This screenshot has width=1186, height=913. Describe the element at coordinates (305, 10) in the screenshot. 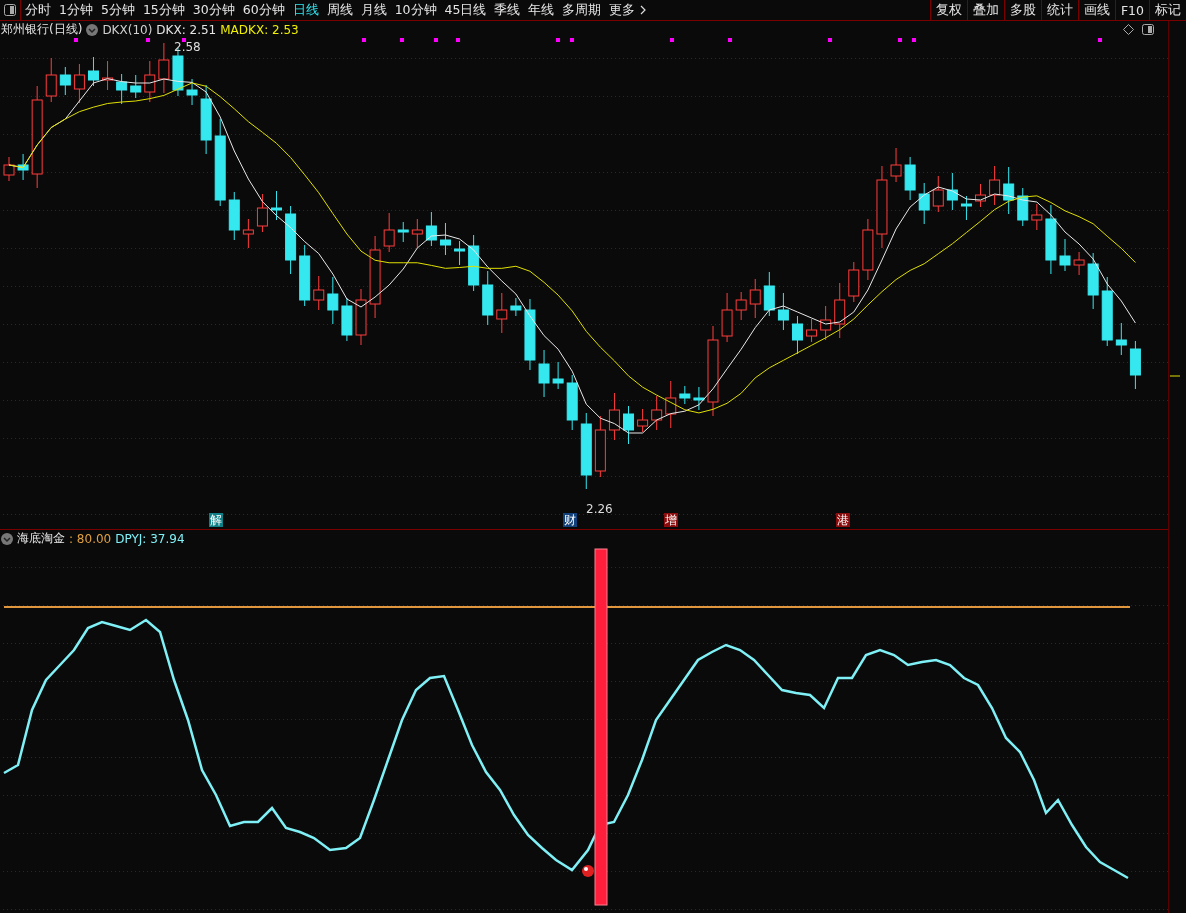

I see `period-tab: 日线` at that location.